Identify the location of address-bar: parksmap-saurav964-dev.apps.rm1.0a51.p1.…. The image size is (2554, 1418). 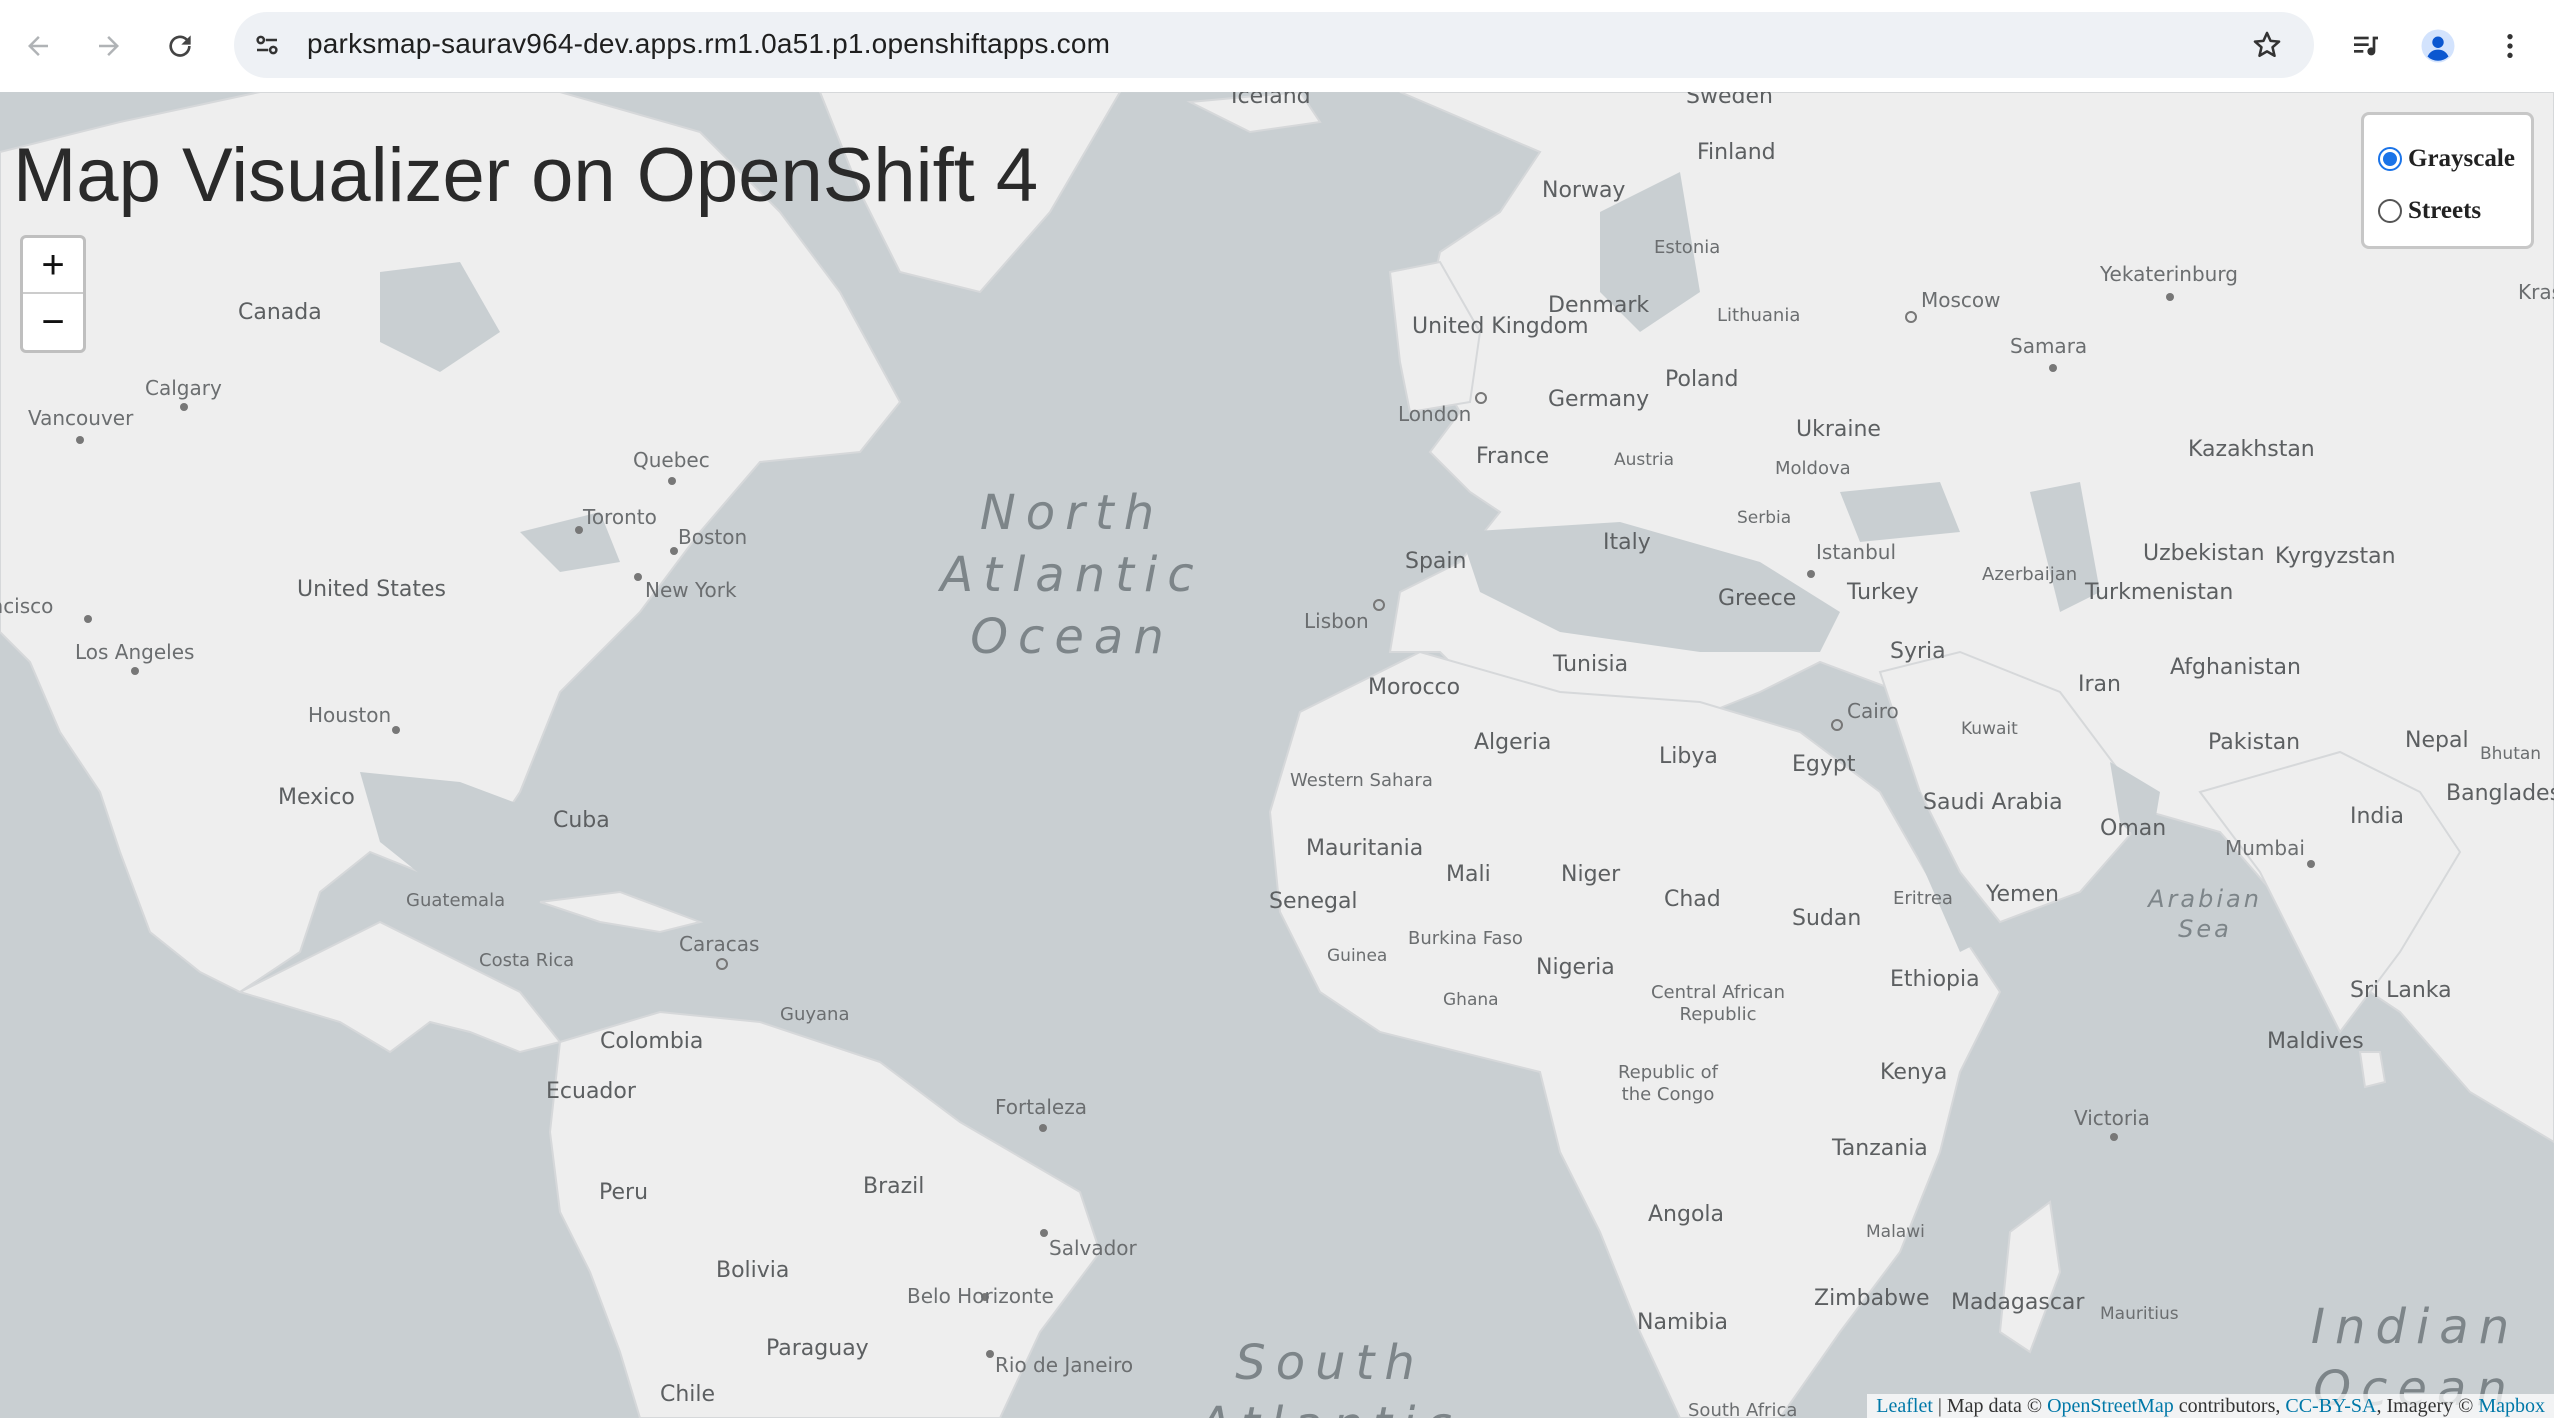
(1274, 45).